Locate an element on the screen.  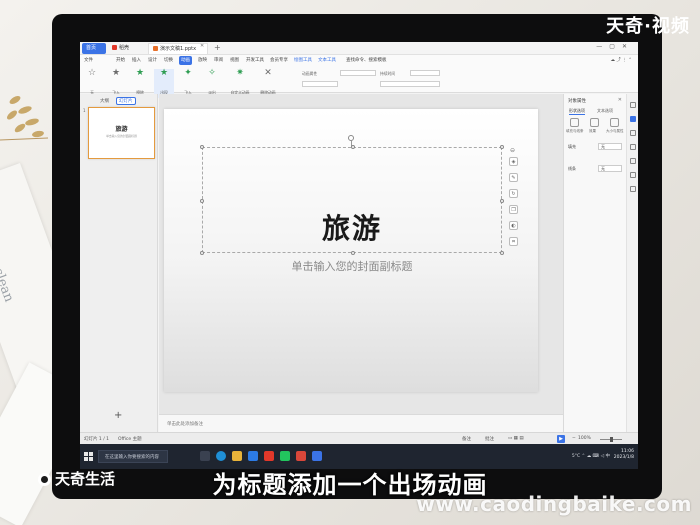
menu-design: 设计 is located at coordinates (152, 60).